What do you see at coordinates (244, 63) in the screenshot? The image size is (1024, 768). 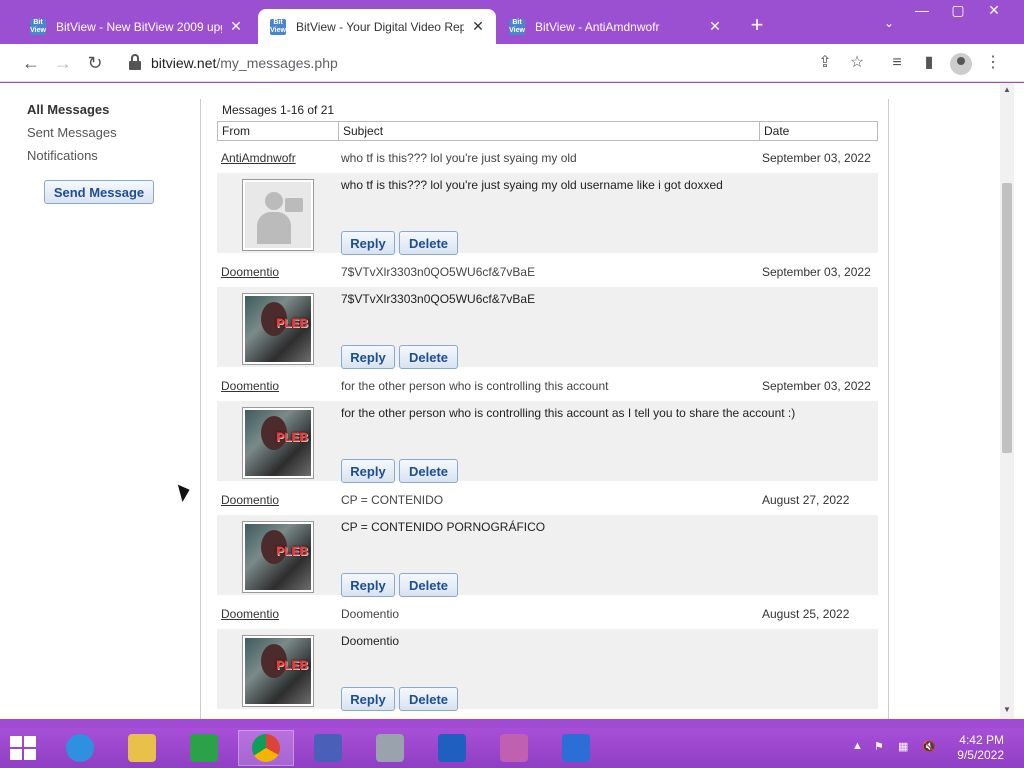 I see `url-text: bitview.net/my_messages.php` at bounding box center [244, 63].